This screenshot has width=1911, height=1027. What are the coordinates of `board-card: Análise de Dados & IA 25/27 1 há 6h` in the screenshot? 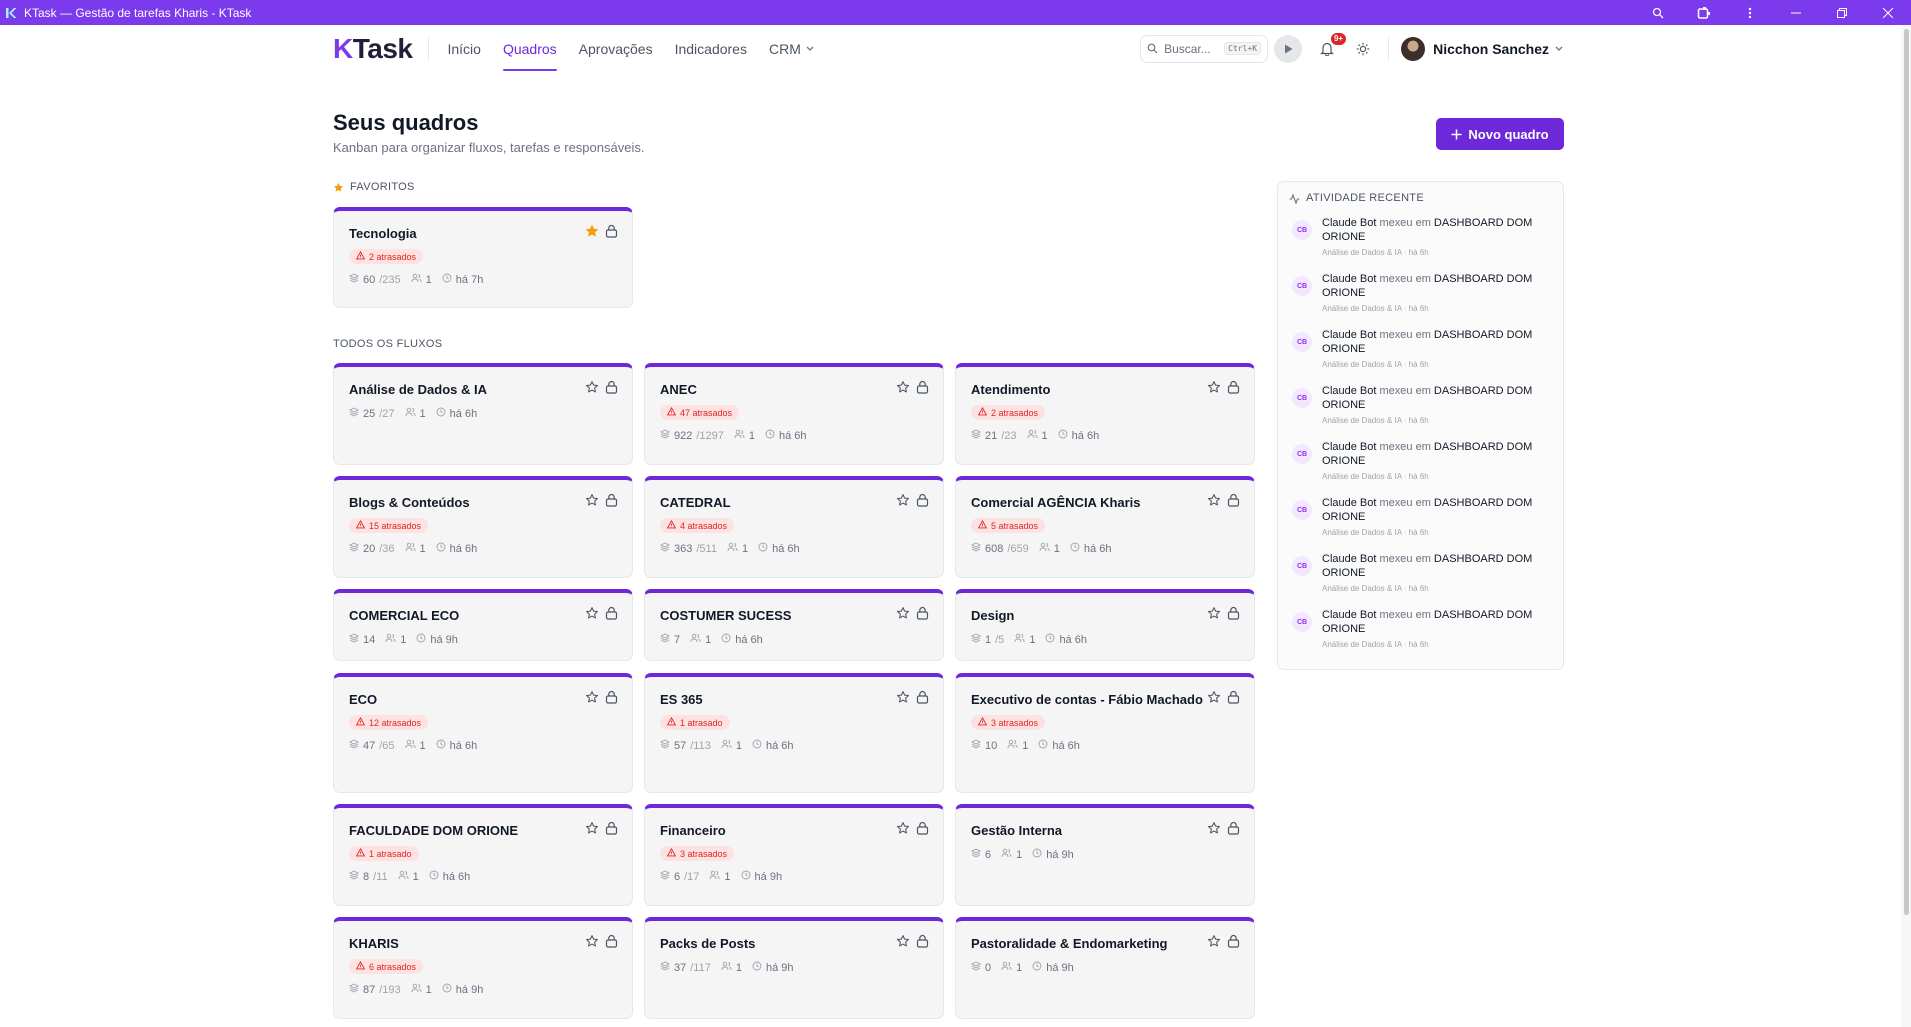 It's located at (483, 414).